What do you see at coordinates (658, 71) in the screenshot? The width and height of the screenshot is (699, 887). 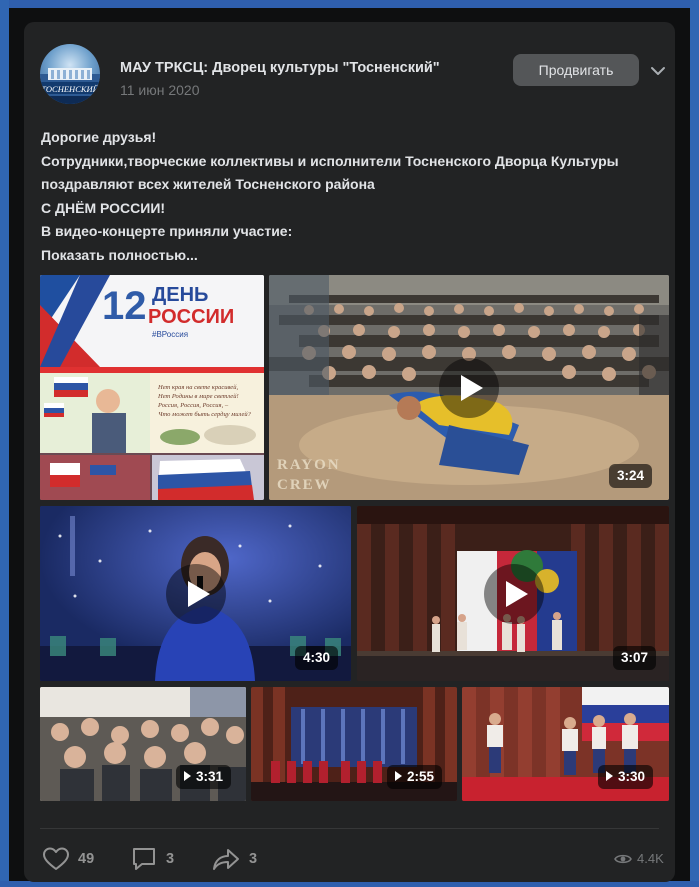 I see `chevron-down-icon` at bounding box center [658, 71].